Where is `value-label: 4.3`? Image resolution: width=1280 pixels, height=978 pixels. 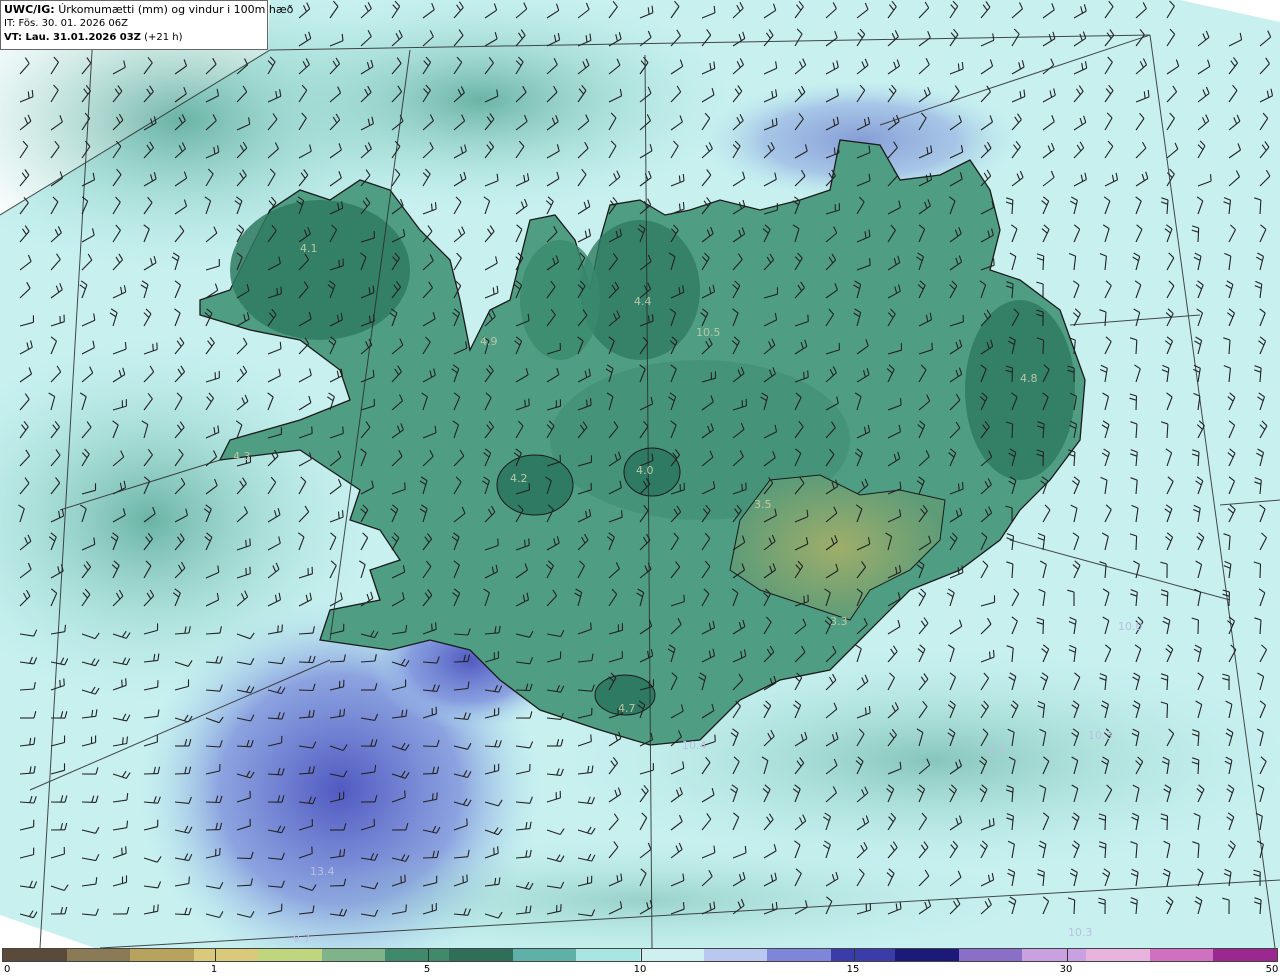 value-label: 4.3 is located at coordinates (242, 456).